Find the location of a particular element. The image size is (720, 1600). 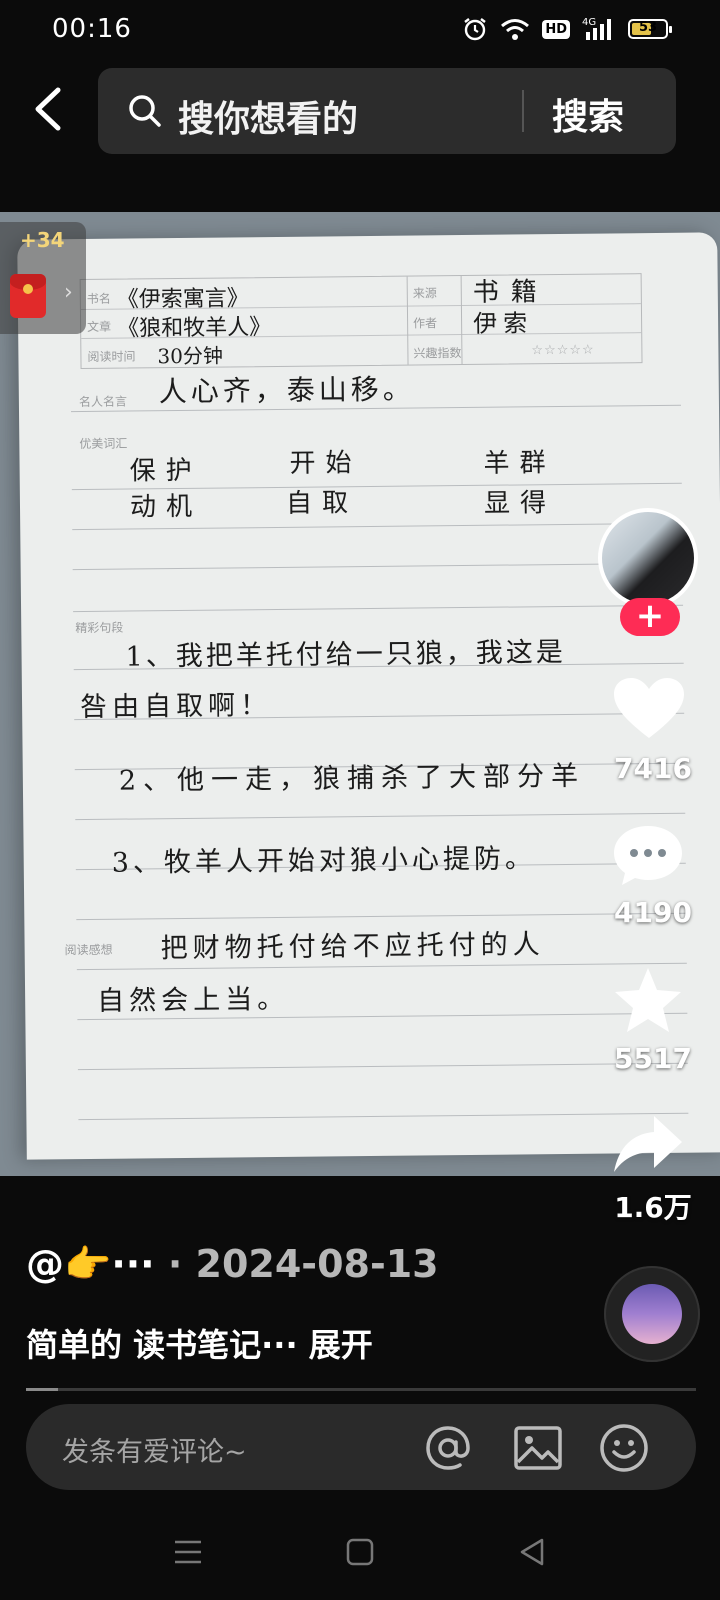

image-icon is located at coordinates (538, 1448).